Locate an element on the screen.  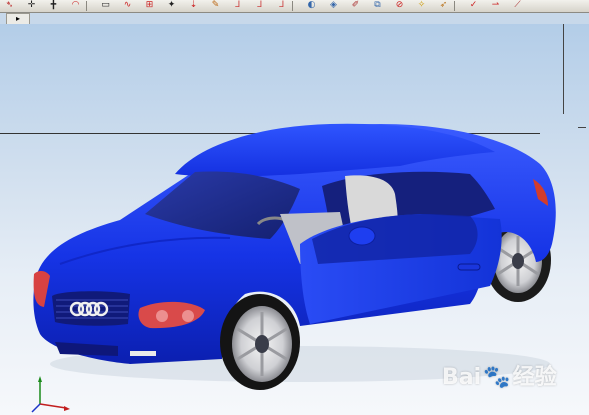
hint-icon: ✎ is located at coordinates (215, 5).